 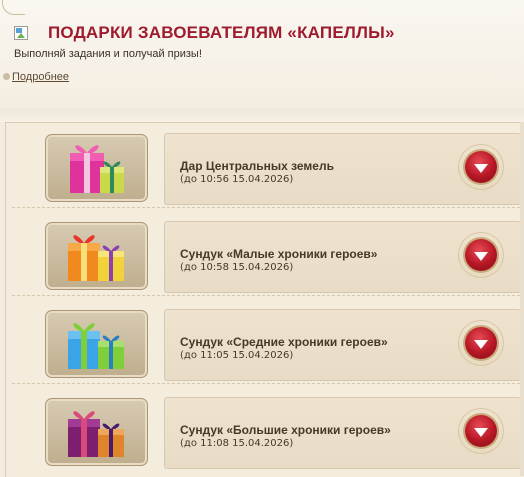 What do you see at coordinates (21, 33) in the screenshot?
I see `broken-image-icon` at bounding box center [21, 33].